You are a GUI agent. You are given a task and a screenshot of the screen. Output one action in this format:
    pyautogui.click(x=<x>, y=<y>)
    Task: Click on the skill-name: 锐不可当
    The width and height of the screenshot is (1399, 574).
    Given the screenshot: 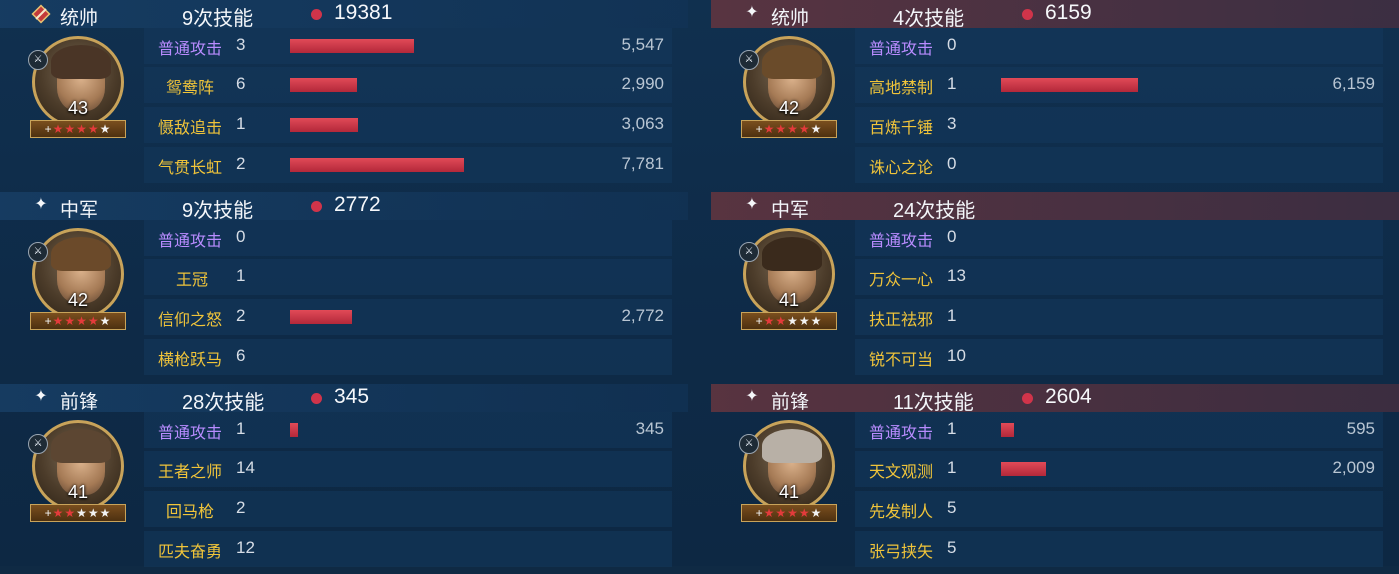 What is the action you would take?
    pyautogui.click(x=901, y=360)
    